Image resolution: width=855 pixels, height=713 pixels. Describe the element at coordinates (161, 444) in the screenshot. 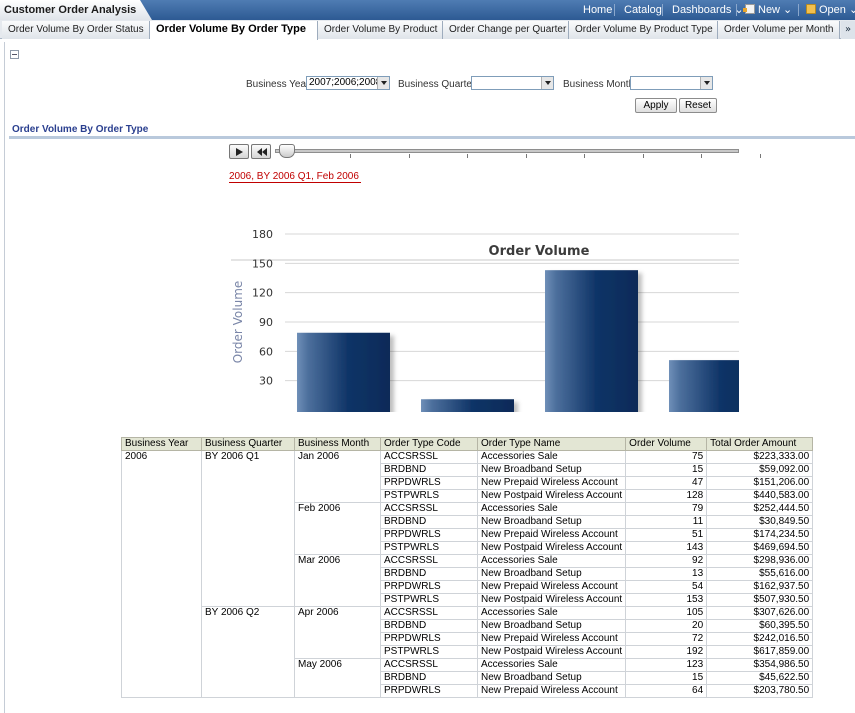

I see `column-header-business-year: Business Year` at that location.